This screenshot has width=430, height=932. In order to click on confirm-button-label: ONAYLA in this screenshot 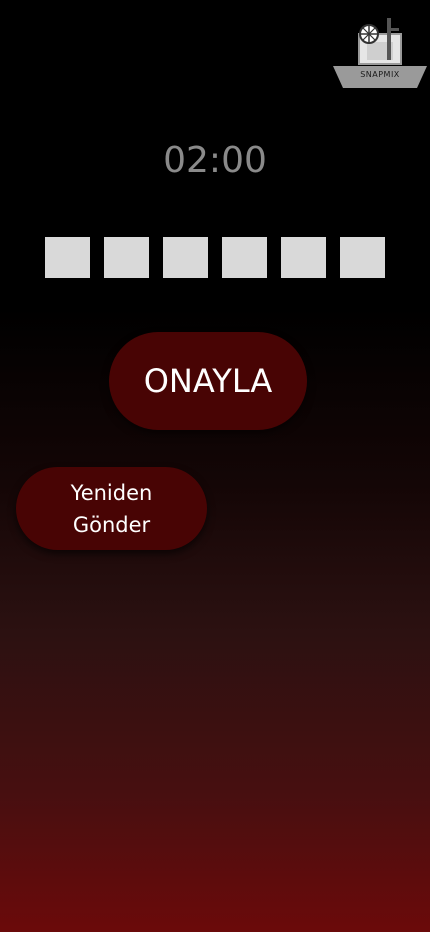, I will do `click(208, 381)`.